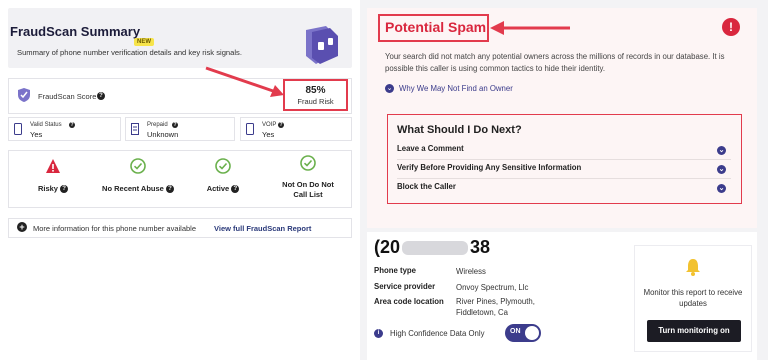 The image size is (768, 360). What do you see at coordinates (163, 134) in the screenshot?
I see `prepaid-value: Unknown` at bounding box center [163, 134].